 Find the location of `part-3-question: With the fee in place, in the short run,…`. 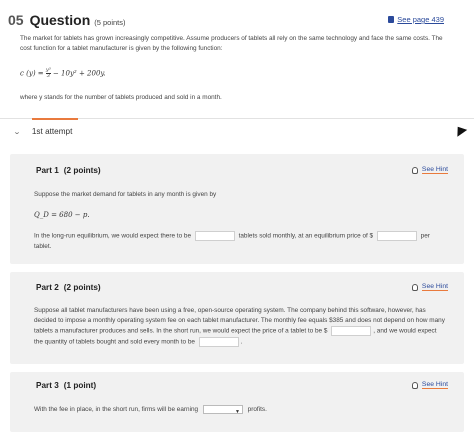

part-3-question: With the fee in place, in the short run,… is located at coordinates (240, 410).